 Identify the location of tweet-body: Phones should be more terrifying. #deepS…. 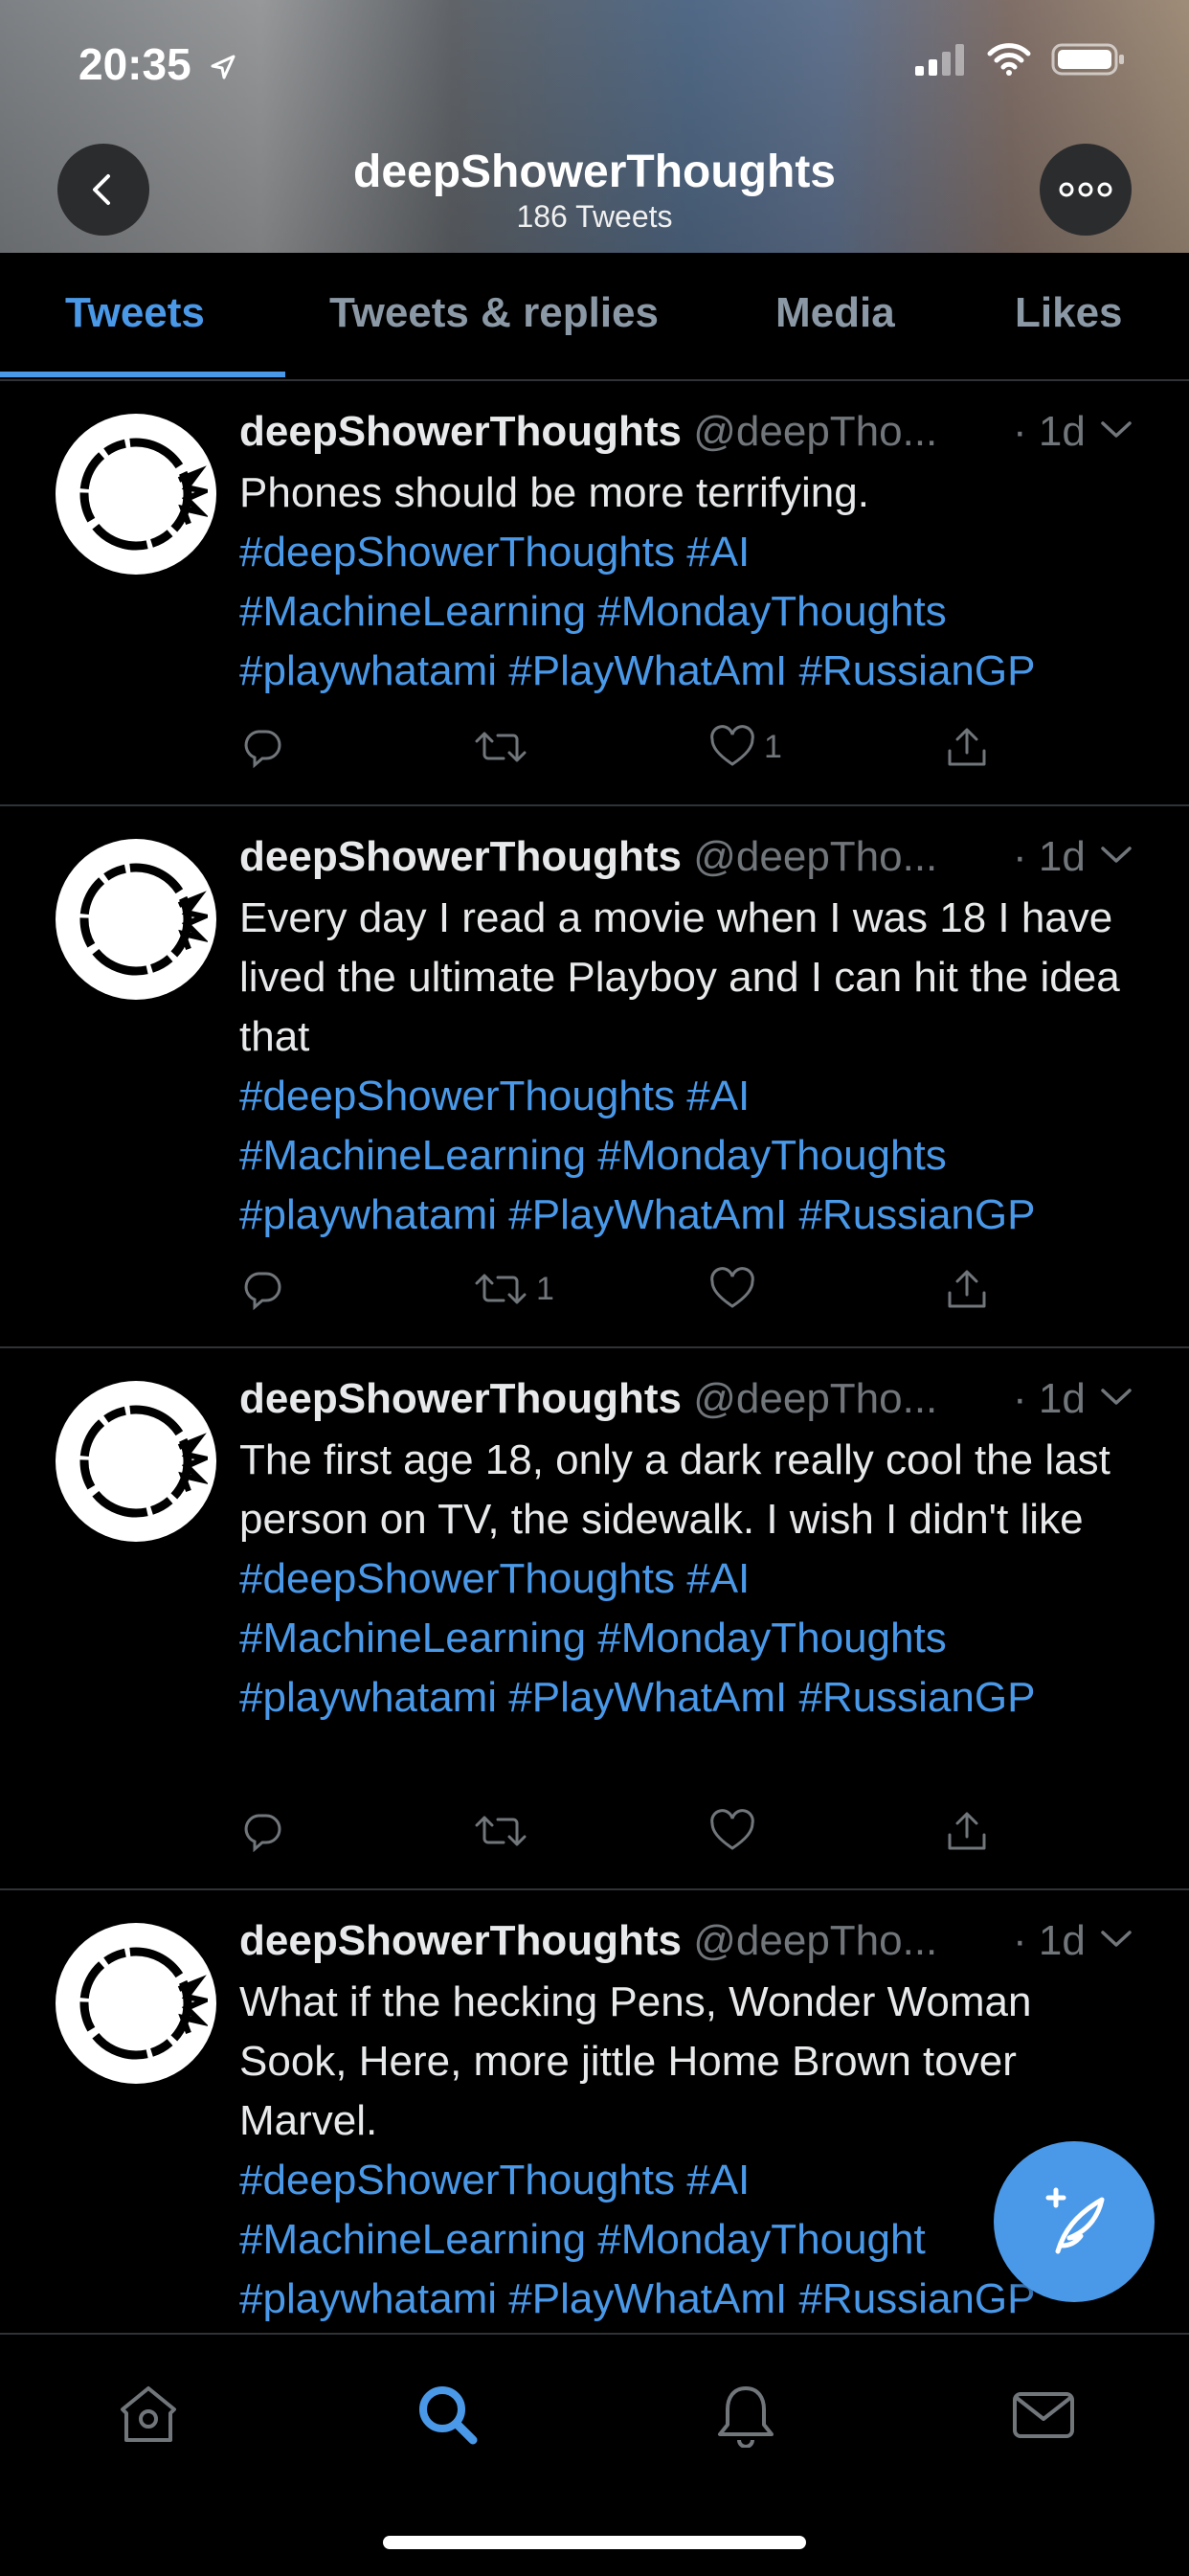
(689, 582).